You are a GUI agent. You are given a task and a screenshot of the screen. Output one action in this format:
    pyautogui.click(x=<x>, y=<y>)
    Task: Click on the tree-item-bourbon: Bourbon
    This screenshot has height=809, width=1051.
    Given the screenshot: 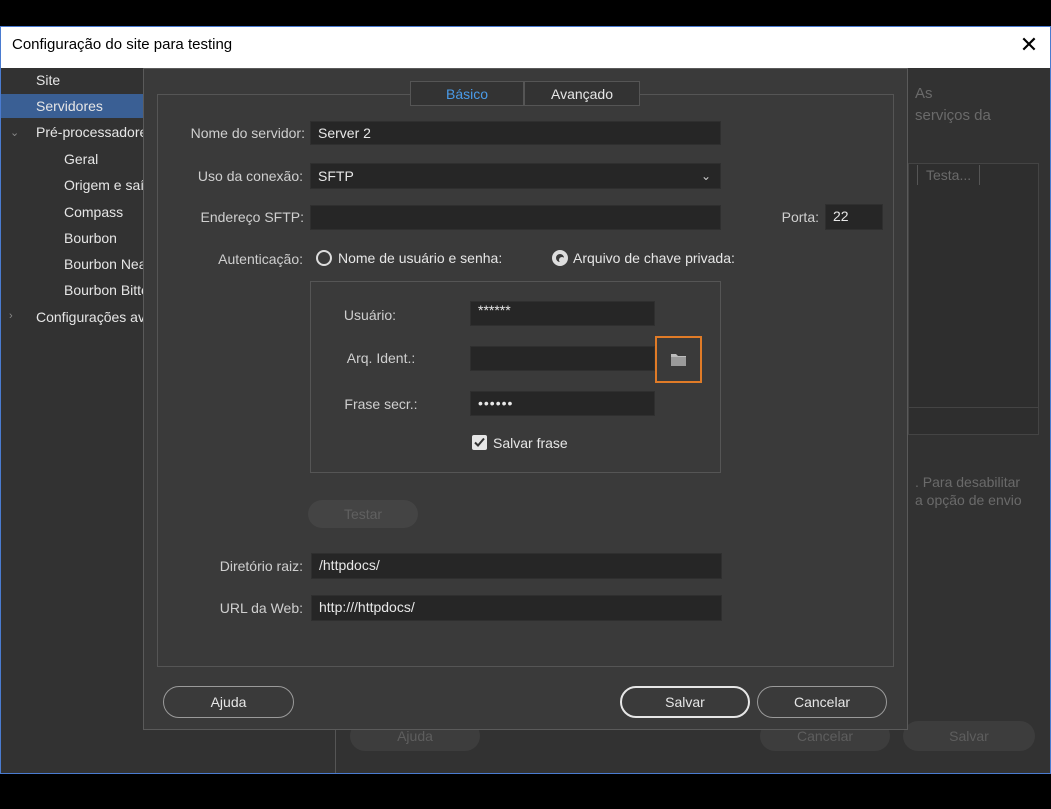 What is the action you would take?
    pyautogui.click(x=90, y=238)
    